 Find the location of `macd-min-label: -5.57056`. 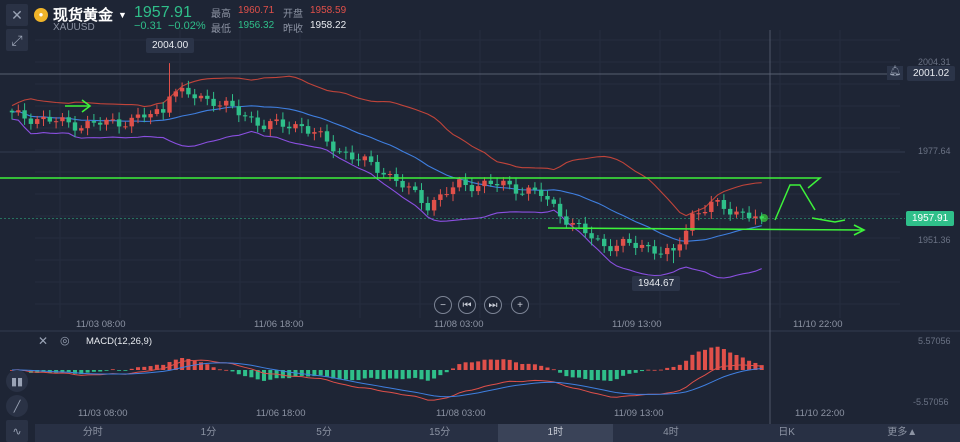

macd-min-label: -5.57056 is located at coordinates (931, 402).